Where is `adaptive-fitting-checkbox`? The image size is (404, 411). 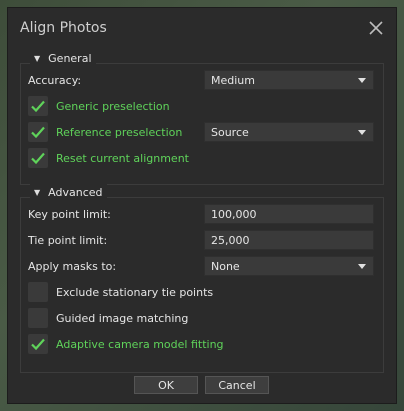
adaptive-fitting-checkbox is located at coordinates (38, 344).